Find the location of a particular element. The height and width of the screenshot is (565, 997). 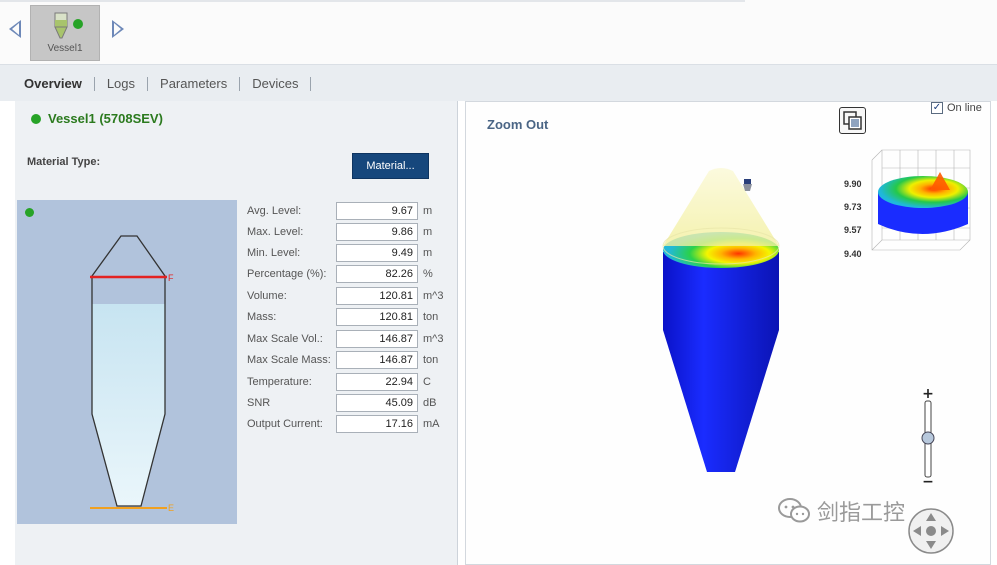

readout-label: Mass: is located at coordinates (262, 317).